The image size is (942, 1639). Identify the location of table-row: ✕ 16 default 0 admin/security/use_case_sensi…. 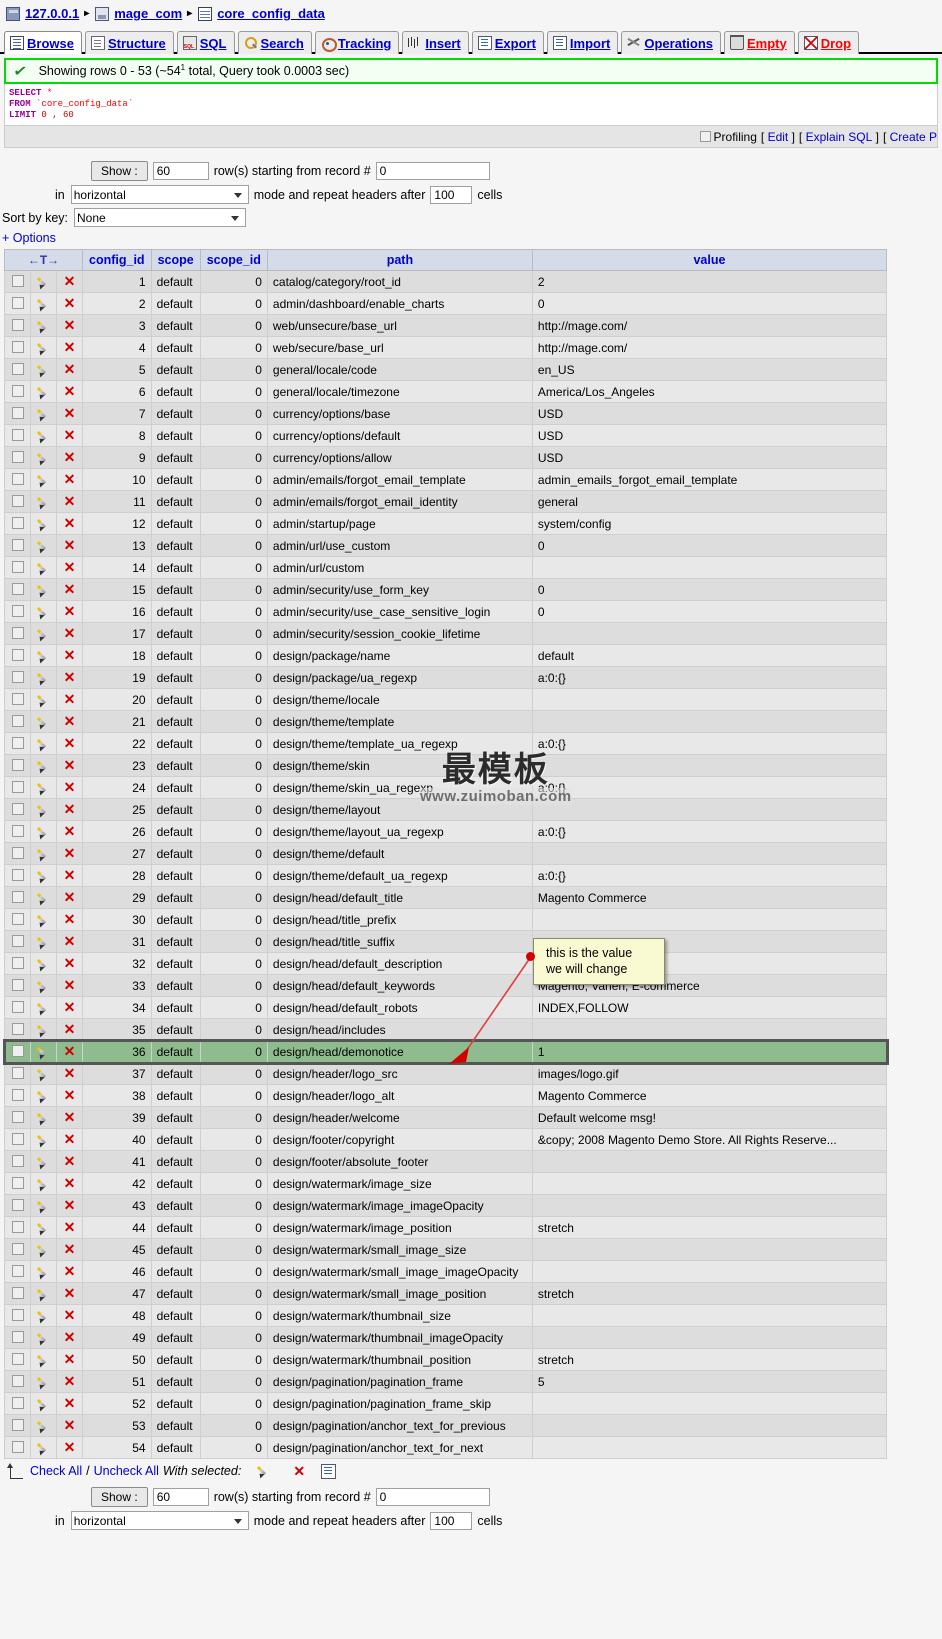
(446, 611).